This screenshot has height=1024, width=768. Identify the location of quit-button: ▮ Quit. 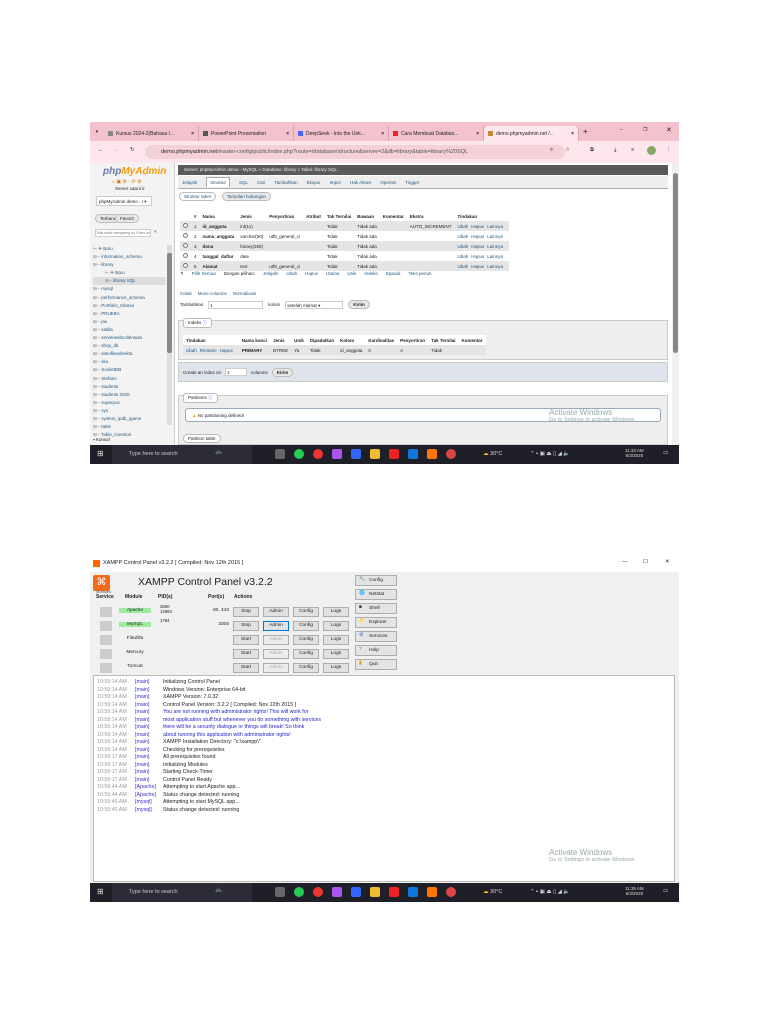
(376, 664).